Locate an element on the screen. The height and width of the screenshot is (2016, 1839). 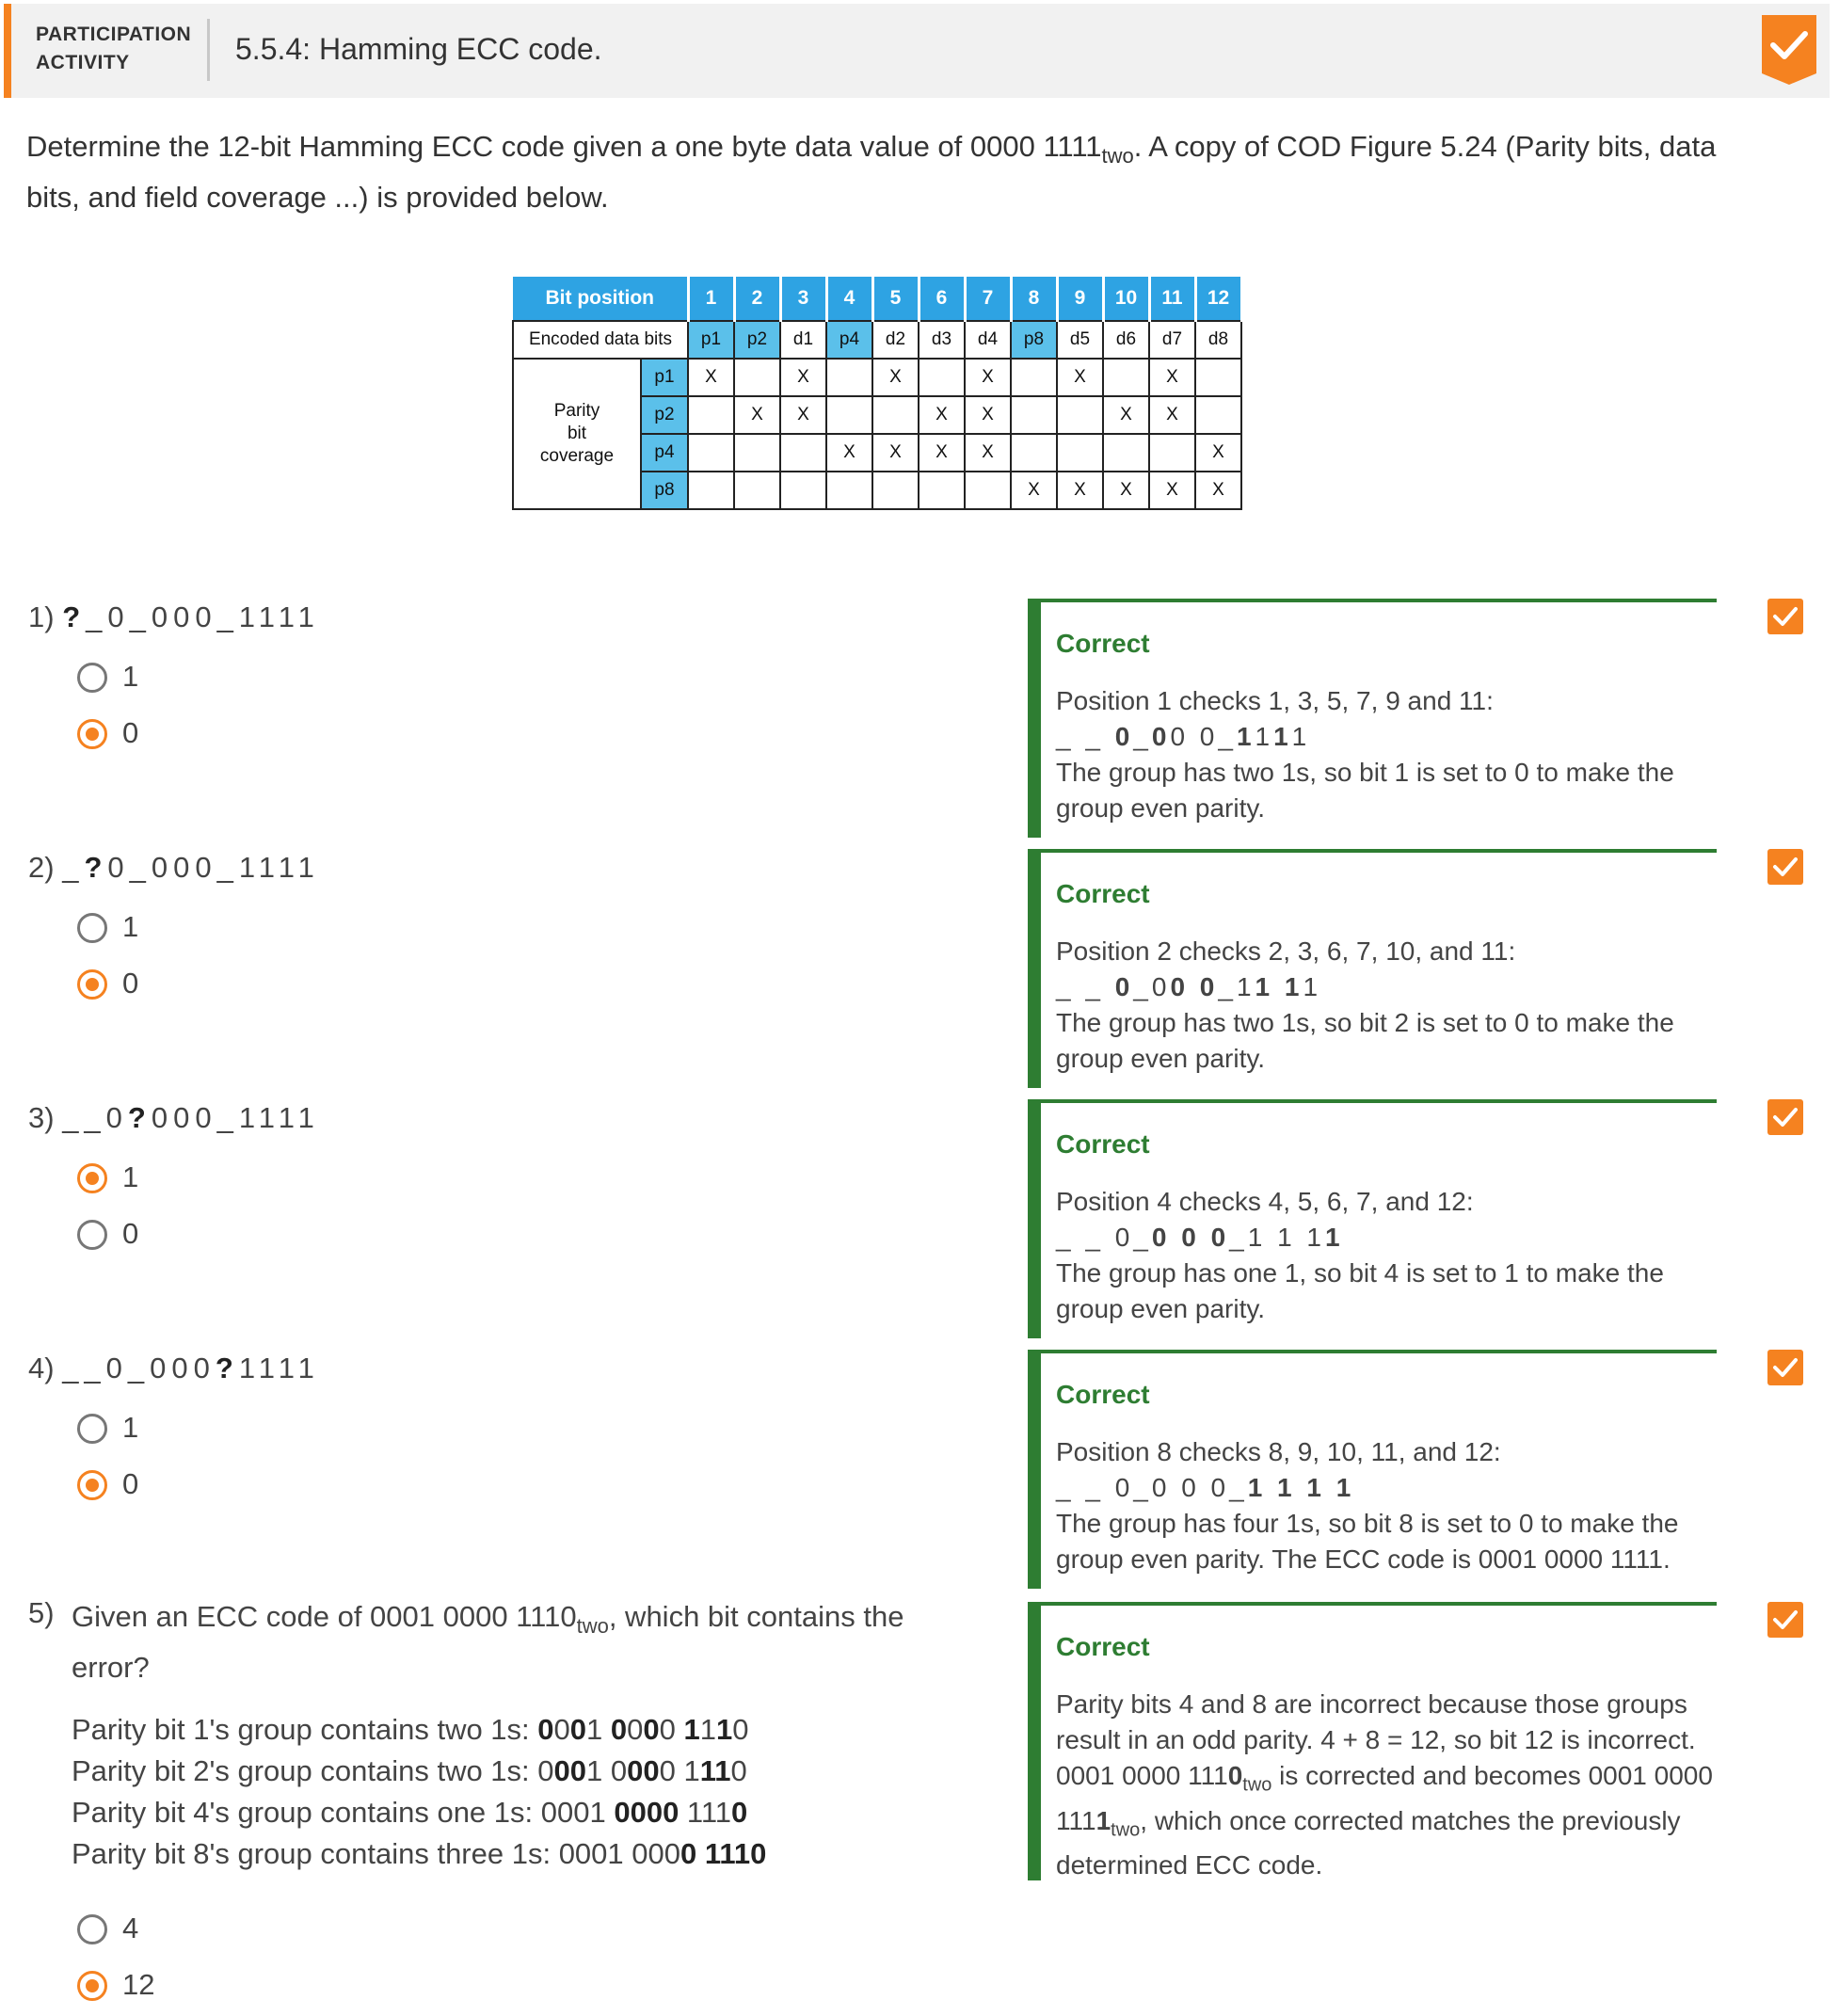
question-prompt: 3) __0?000_1111 is located at coordinates (174, 1118).